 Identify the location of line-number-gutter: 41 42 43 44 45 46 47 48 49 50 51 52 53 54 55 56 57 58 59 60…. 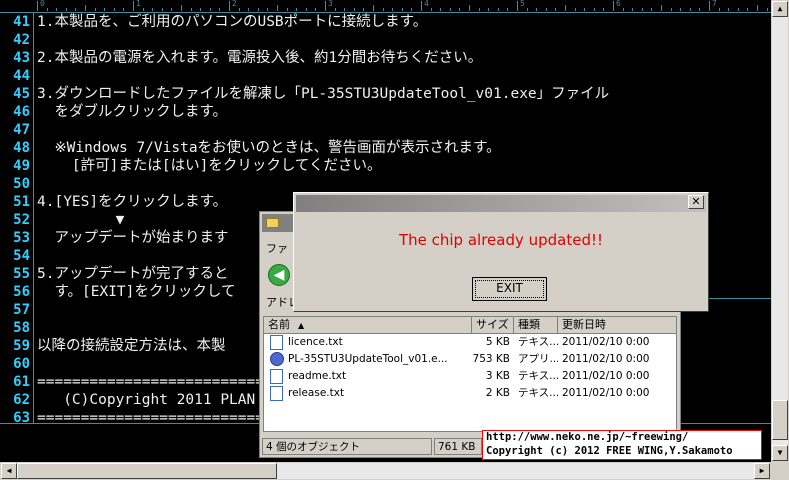
(16, 236).